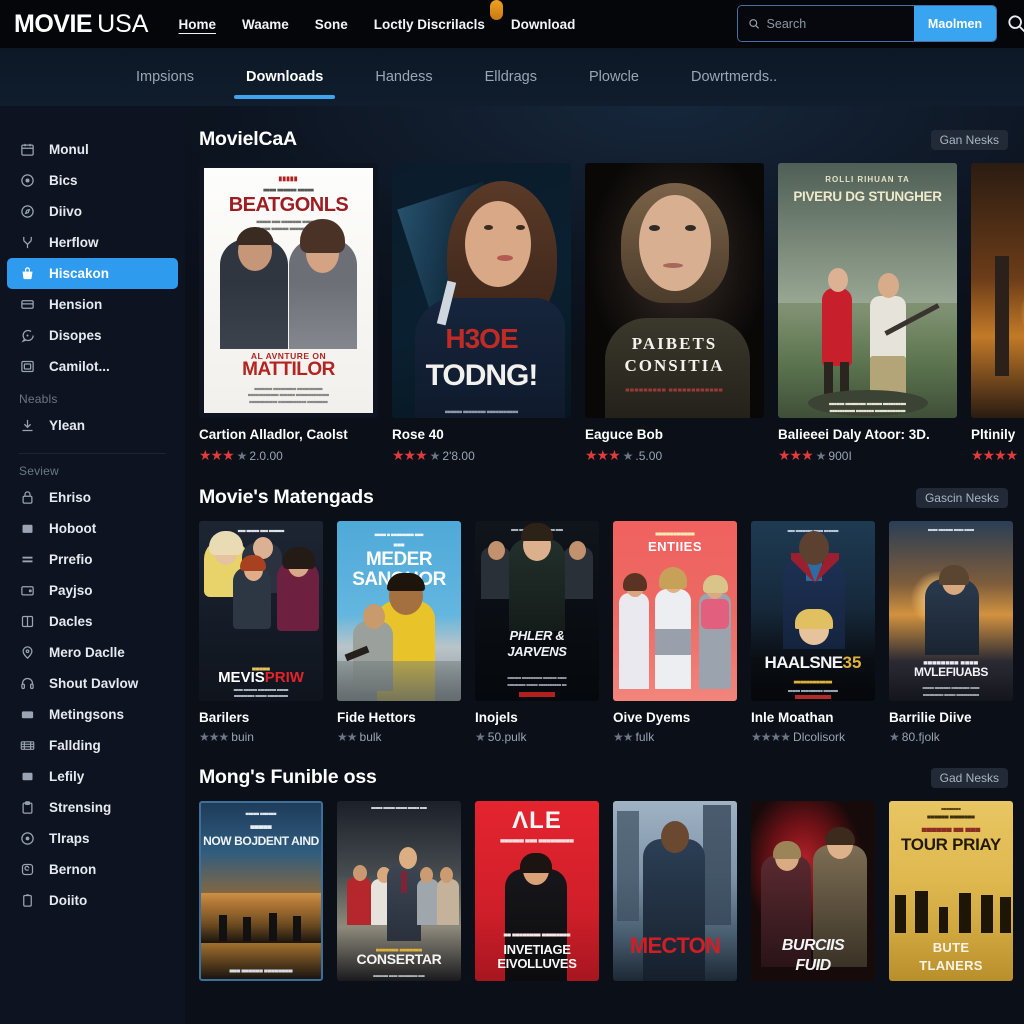 The height and width of the screenshot is (1024, 1024). I want to click on tab-dowrtmerds: Dowrtmerds.., so click(734, 77).